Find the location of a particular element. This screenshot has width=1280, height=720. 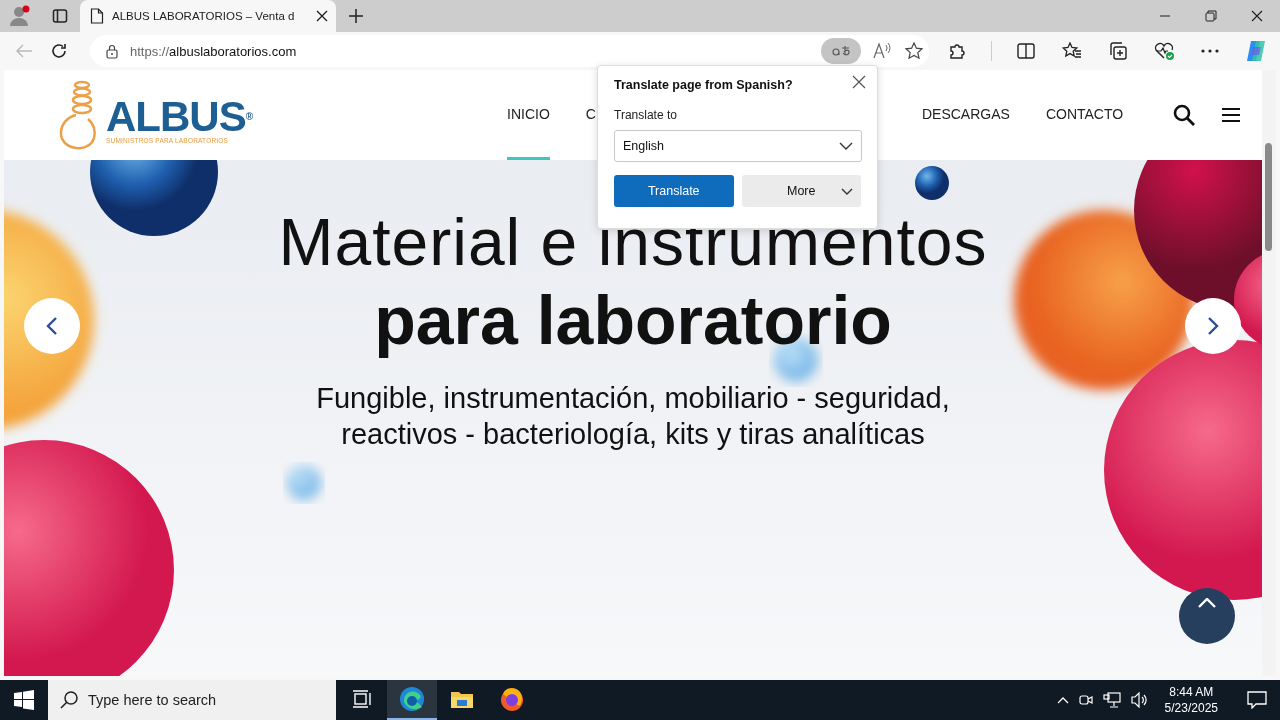

clock-date: 5/23/2025 is located at coordinates (1191, 708).